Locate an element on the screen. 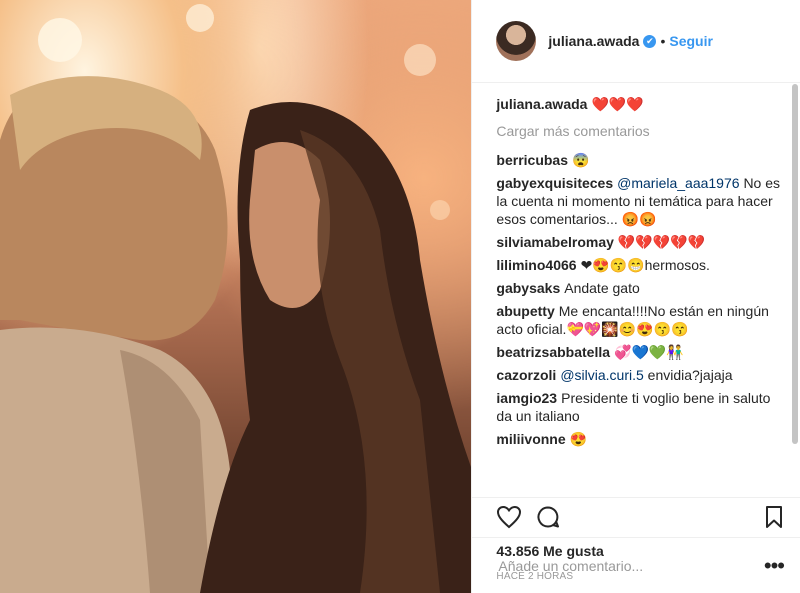 Image resolution: width=800 pixels, height=593 pixels. verified-badge-icon: ✔ is located at coordinates (650, 41).